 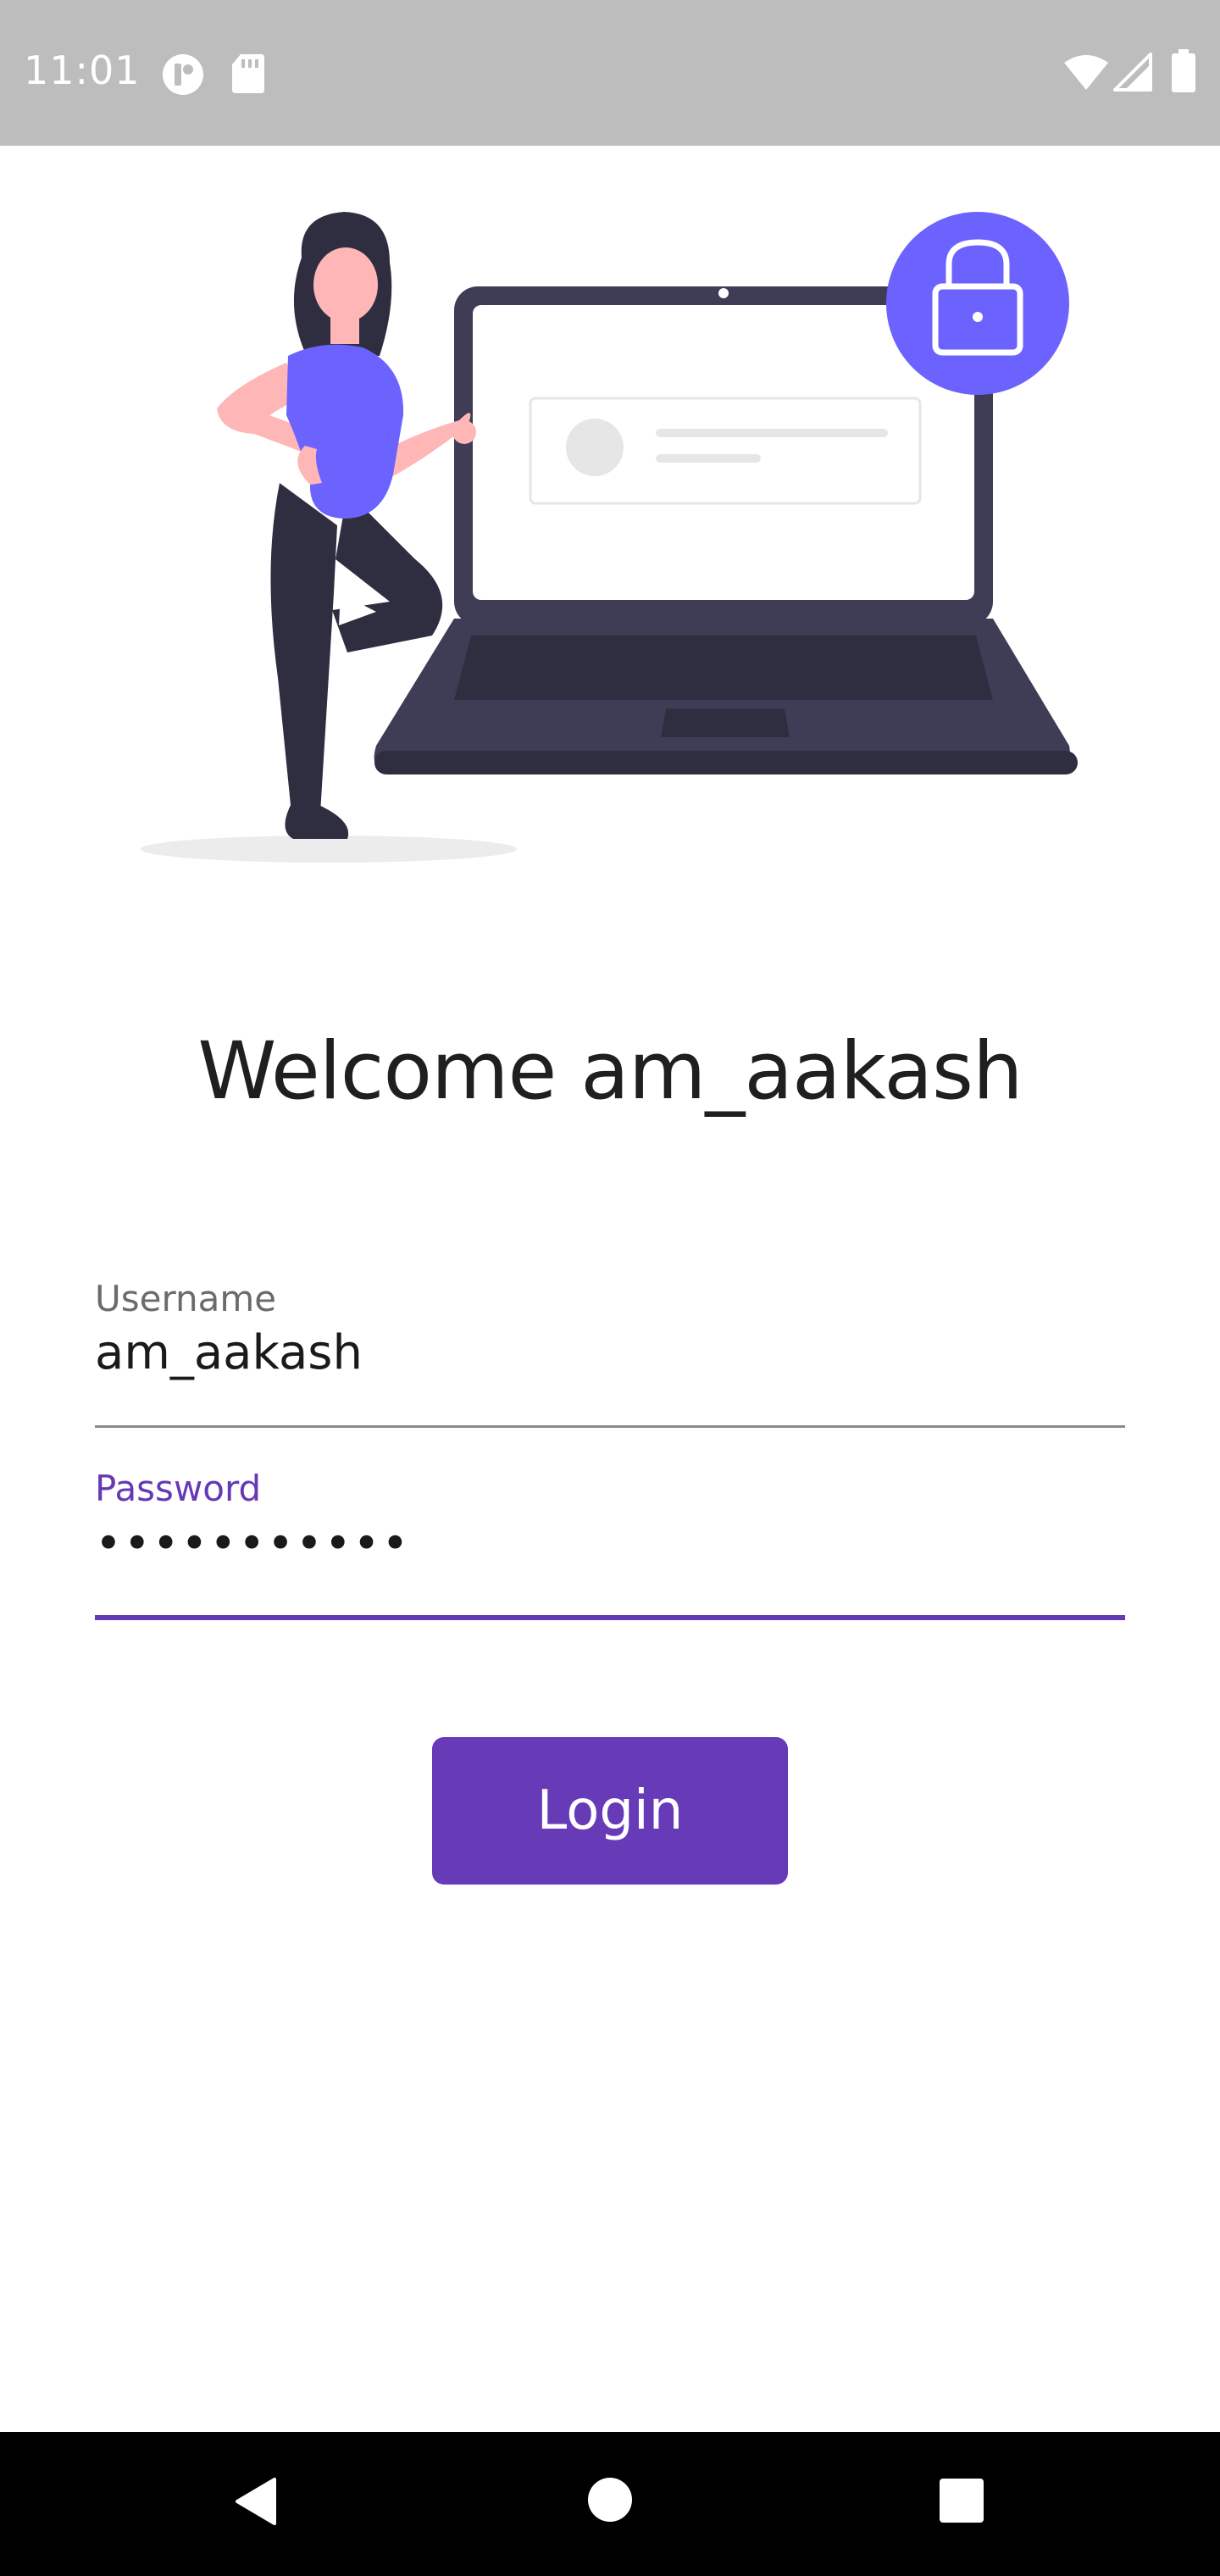 I want to click on sync-icon, so click(x=183, y=74).